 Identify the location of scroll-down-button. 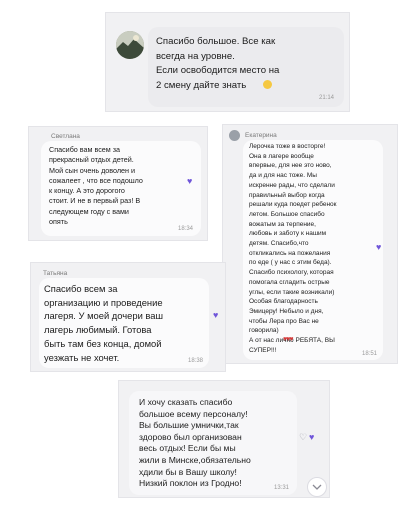
(317, 487).